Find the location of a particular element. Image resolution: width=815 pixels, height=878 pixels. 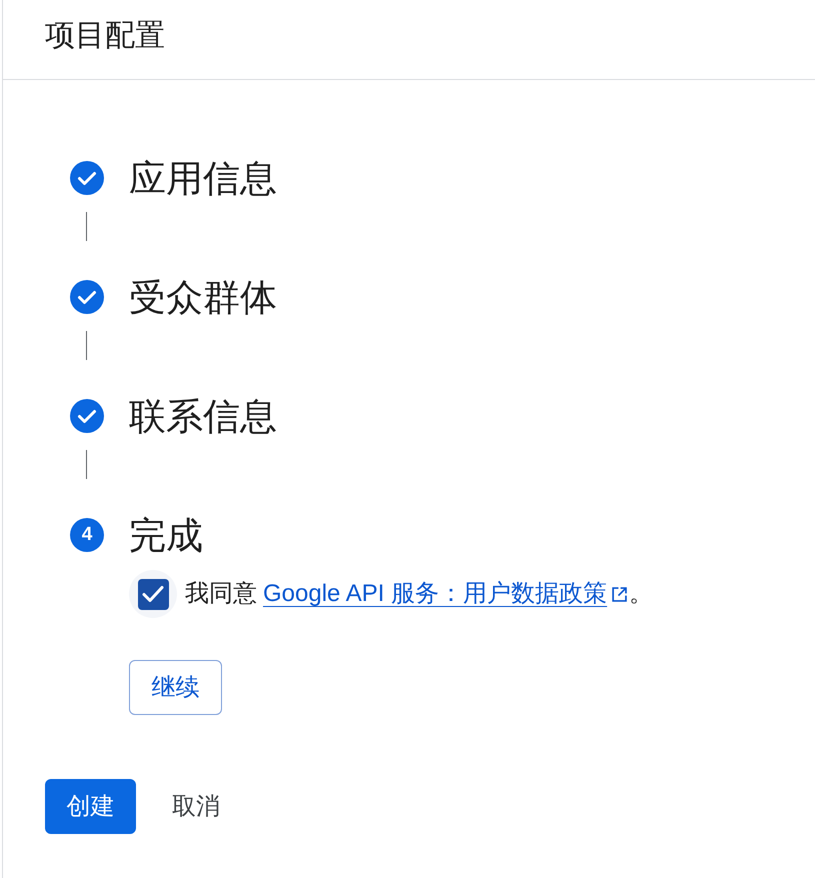

policy-link: Google API 服务：用户数据政策 is located at coordinates (435, 594).